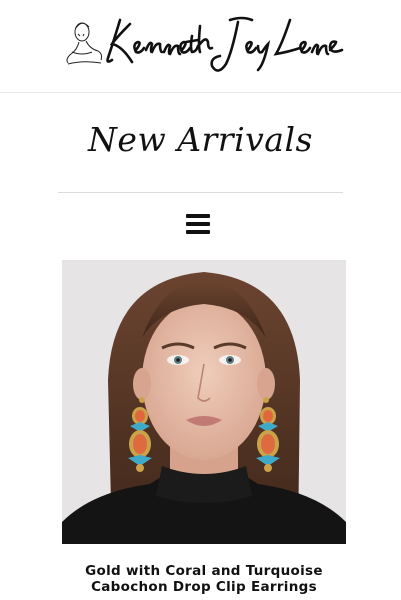  I want to click on title-divider, so click(200, 192).